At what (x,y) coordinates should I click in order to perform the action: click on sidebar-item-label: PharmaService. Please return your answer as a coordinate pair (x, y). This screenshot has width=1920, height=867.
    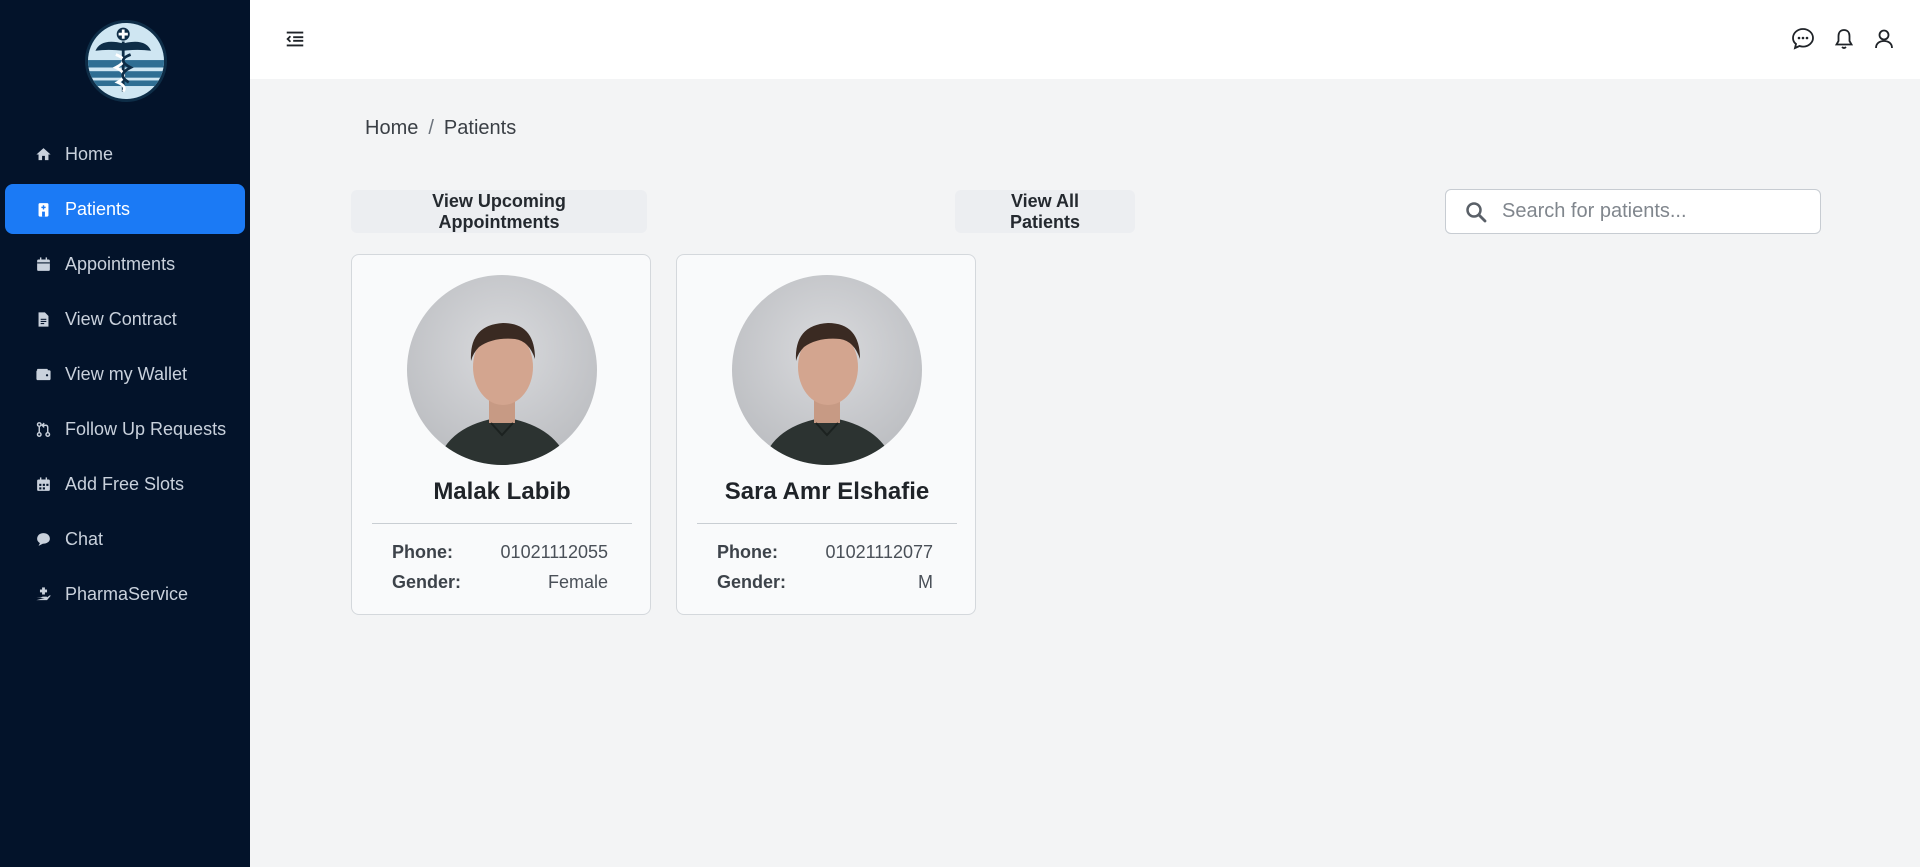
    Looking at the image, I should click on (127, 593).